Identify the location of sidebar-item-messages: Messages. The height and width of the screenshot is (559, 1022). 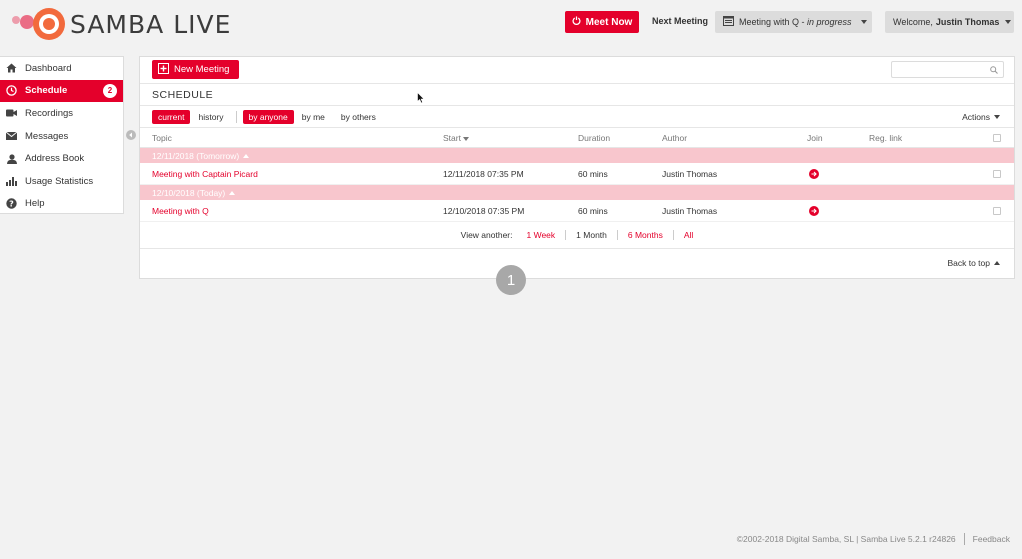
(61, 136).